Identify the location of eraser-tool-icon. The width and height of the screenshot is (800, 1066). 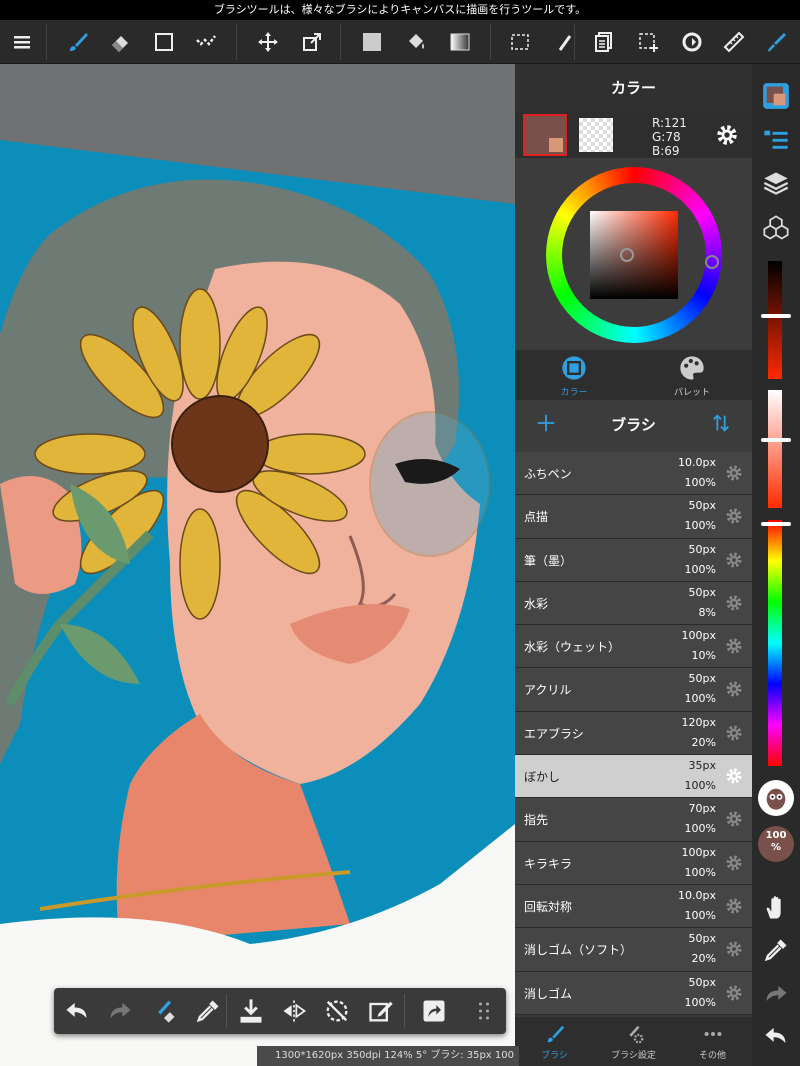
(120, 42).